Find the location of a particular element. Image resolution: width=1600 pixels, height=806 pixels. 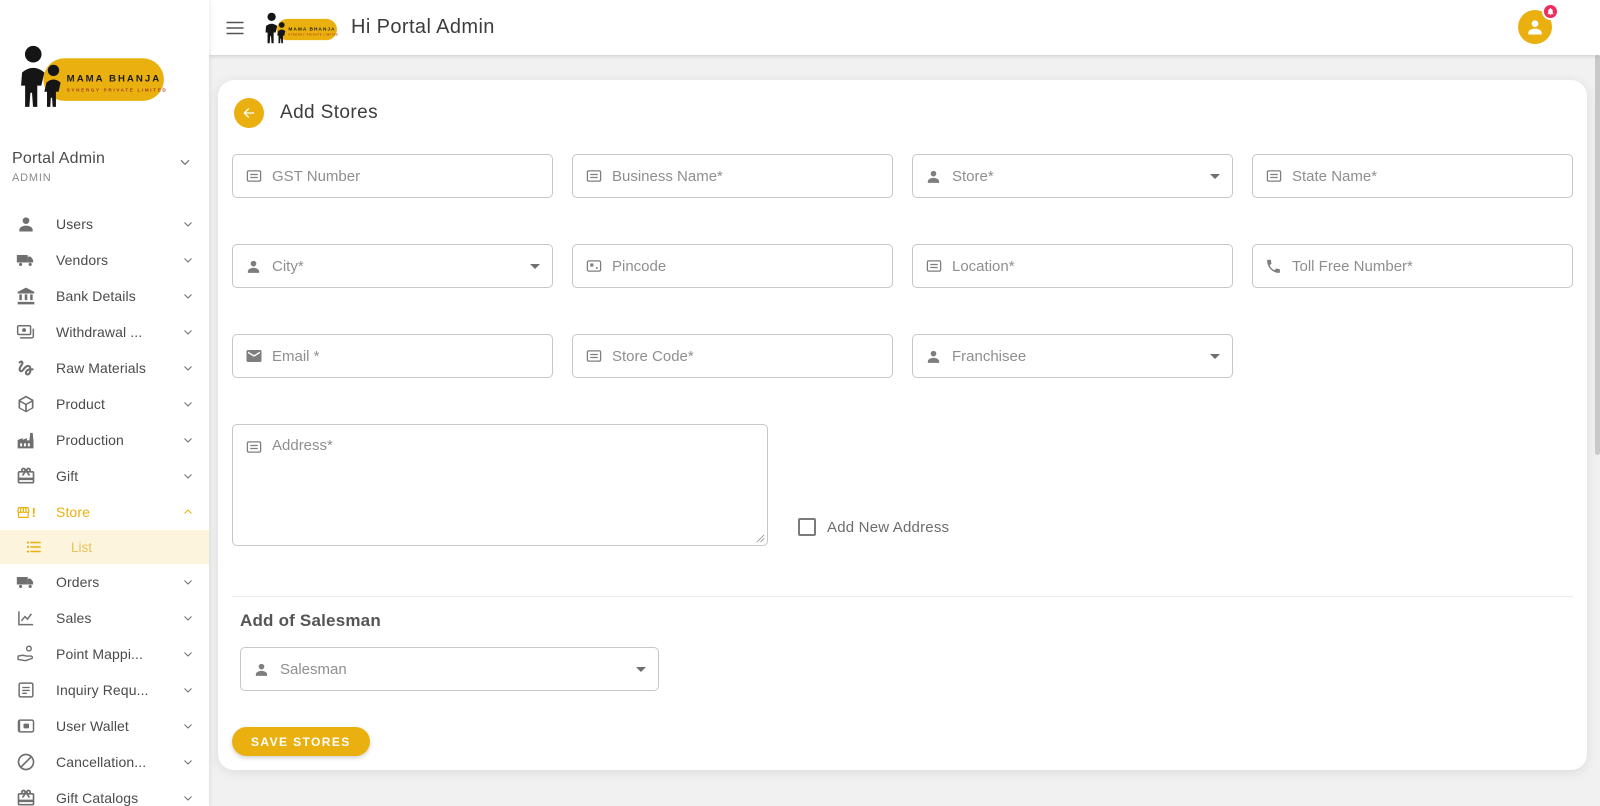

gst-number-field is located at coordinates (392, 176).